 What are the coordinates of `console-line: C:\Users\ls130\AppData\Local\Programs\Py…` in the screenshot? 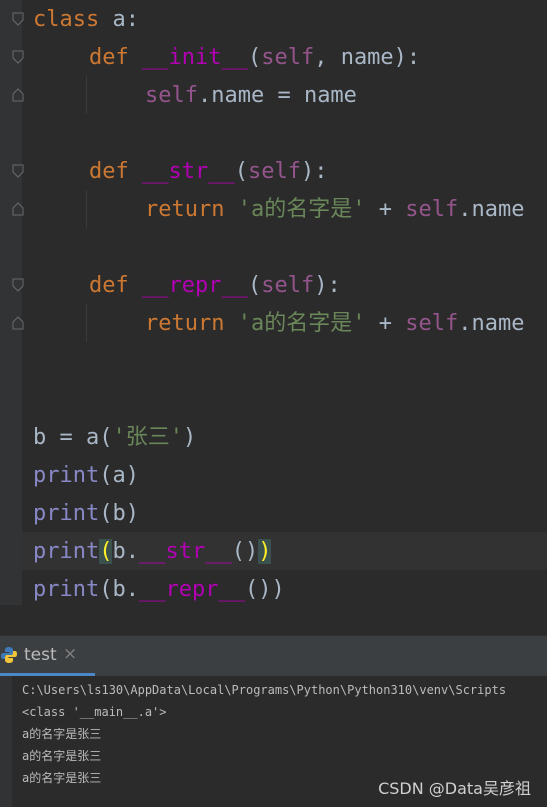 It's located at (264, 690).